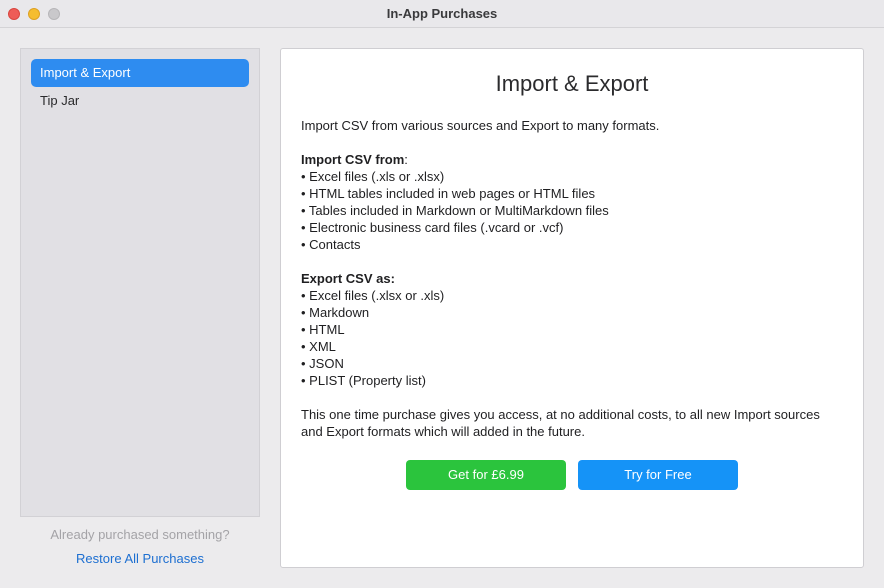 The width and height of the screenshot is (884, 588). What do you see at coordinates (140, 101) in the screenshot?
I see `sidebar-item-tip-jar: Tip Jar` at bounding box center [140, 101].